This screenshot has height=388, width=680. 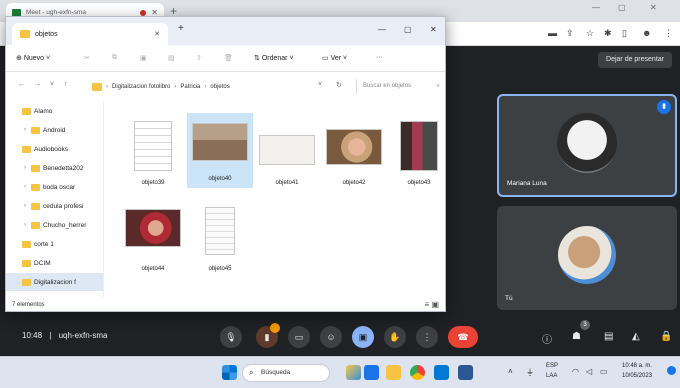 I want to click on breadcrumb-item: objetos, so click(x=219, y=87).